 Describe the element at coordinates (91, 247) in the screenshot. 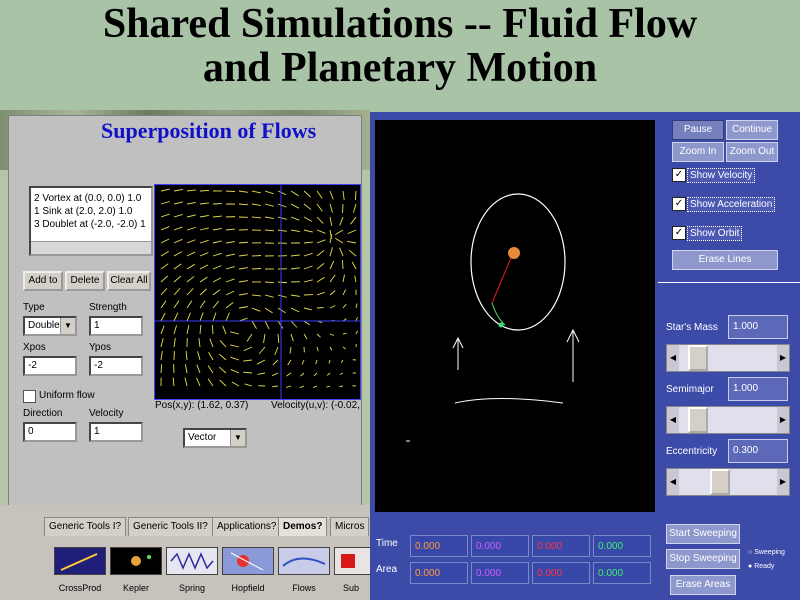

I see `flows-list-scrollbar` at that location.